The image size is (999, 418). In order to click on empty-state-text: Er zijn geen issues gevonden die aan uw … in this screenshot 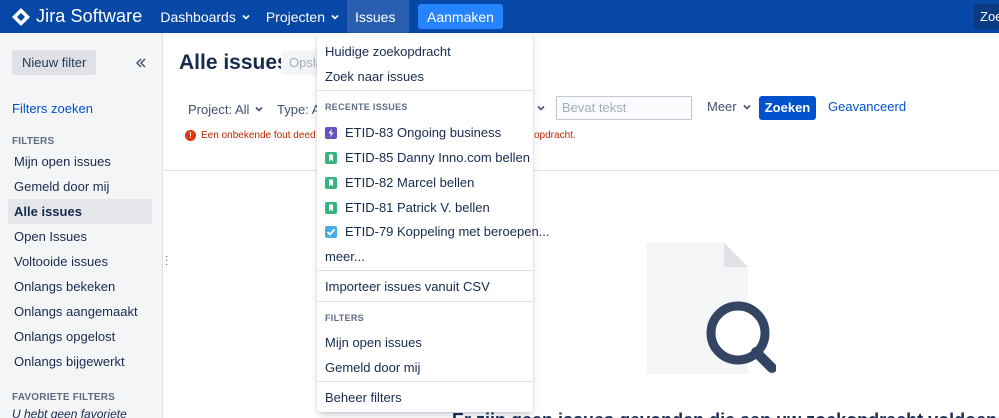, I will do `click(724, 414)`.